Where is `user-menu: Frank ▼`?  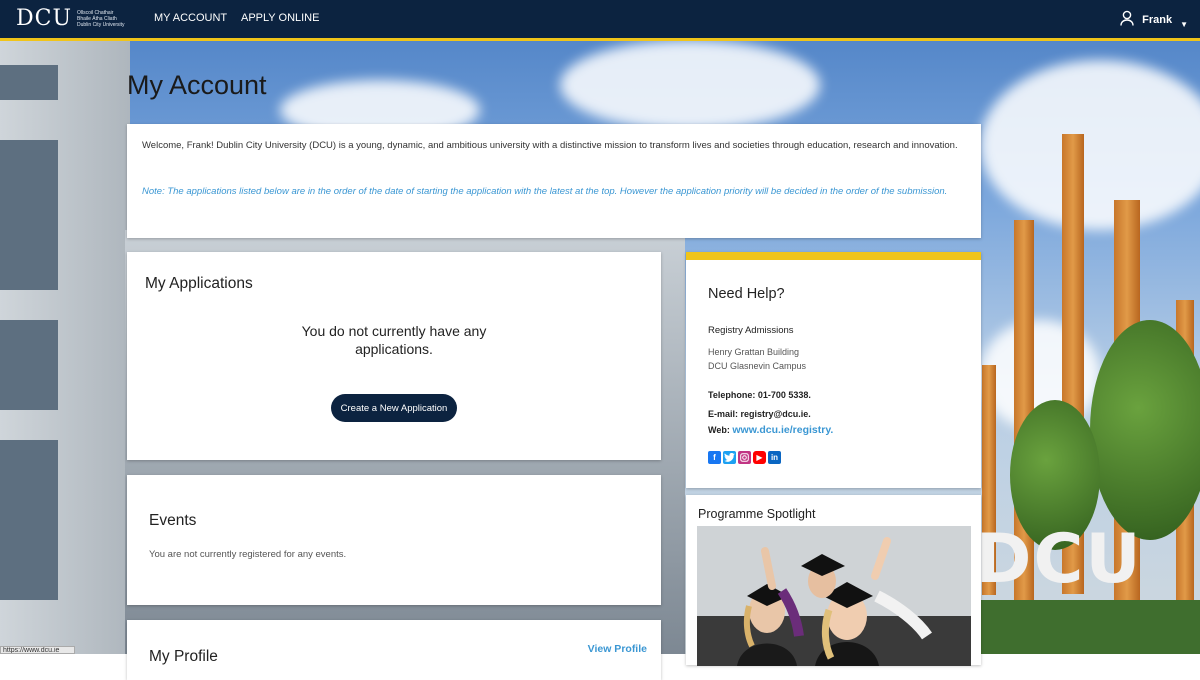
user-menu: Frank ▼ is located at coordinates (1154, 19).